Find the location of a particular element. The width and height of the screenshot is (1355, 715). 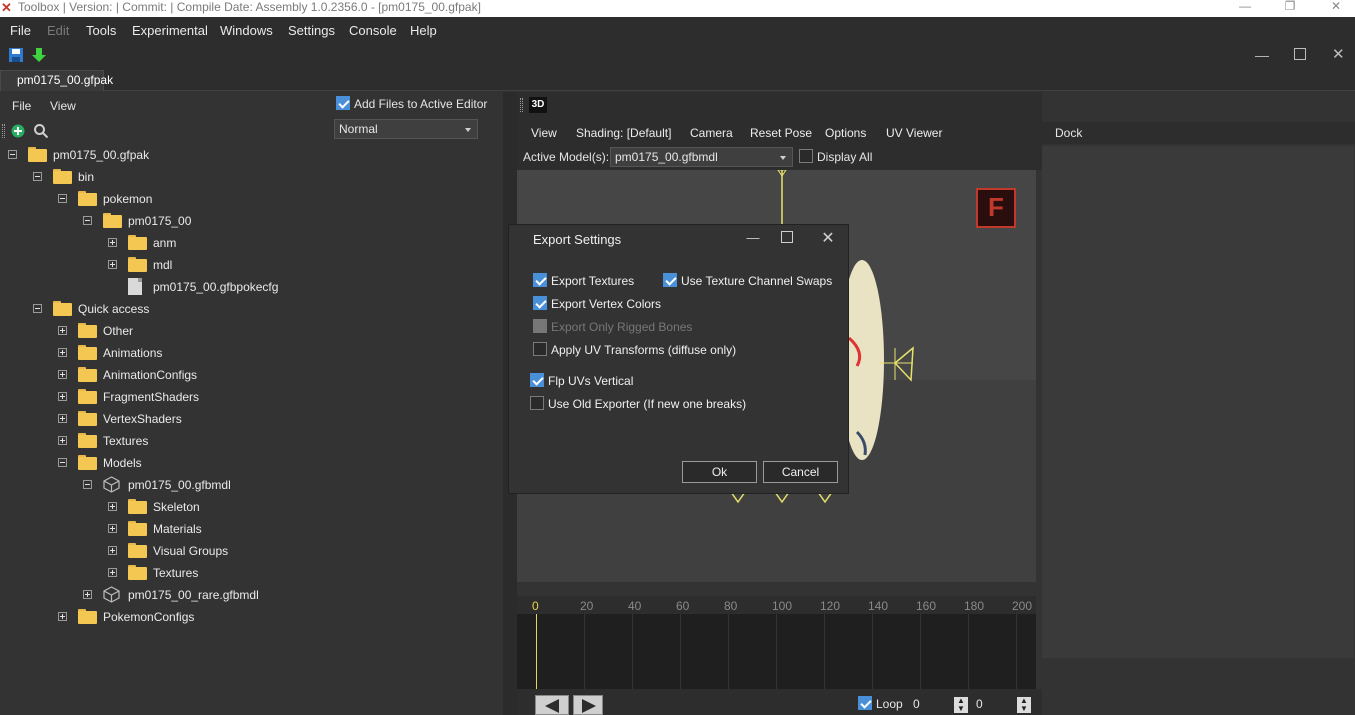

tree-row: pokemon is located at coordinates (250, 199).